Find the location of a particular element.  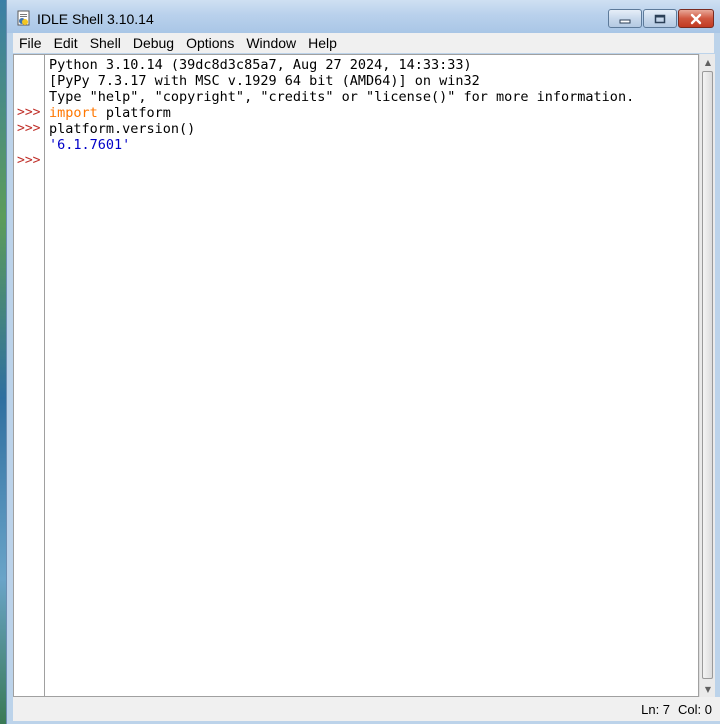

vertical-scrollbar: ▲ ▼ is located at coordinates (707, 375).